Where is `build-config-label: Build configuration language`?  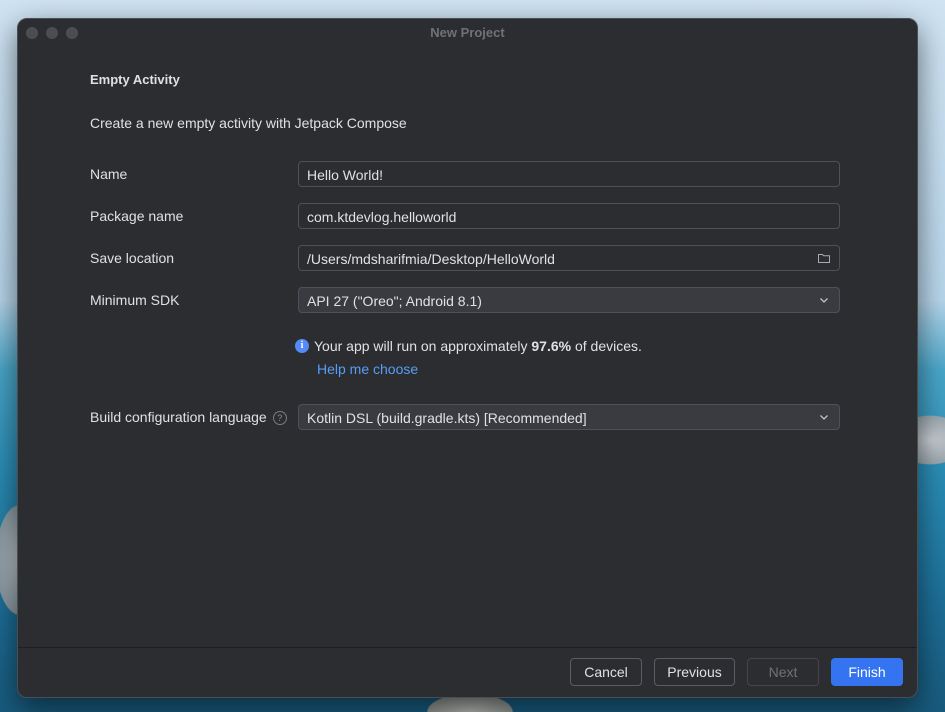
build-config-label: Build configuration language is located at coordinates (178, 417).